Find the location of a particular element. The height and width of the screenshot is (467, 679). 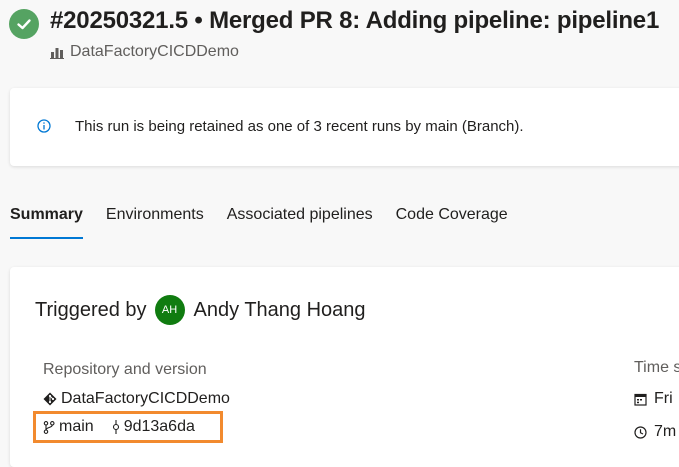

version-highlight: main 9d13a6da is located at coordinates (128, 427).